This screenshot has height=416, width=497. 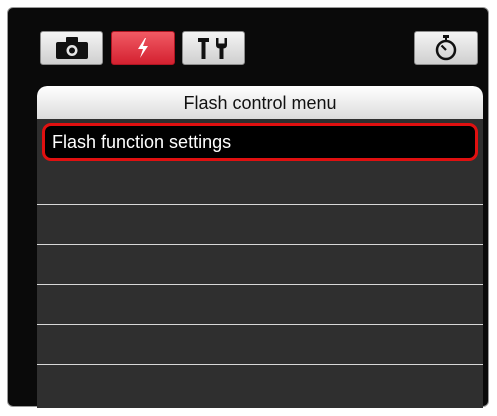 What do you see at coordinates (260, 386) in the screenshot?
I see `menu-list-bottom` at bounding box center [260, 386].